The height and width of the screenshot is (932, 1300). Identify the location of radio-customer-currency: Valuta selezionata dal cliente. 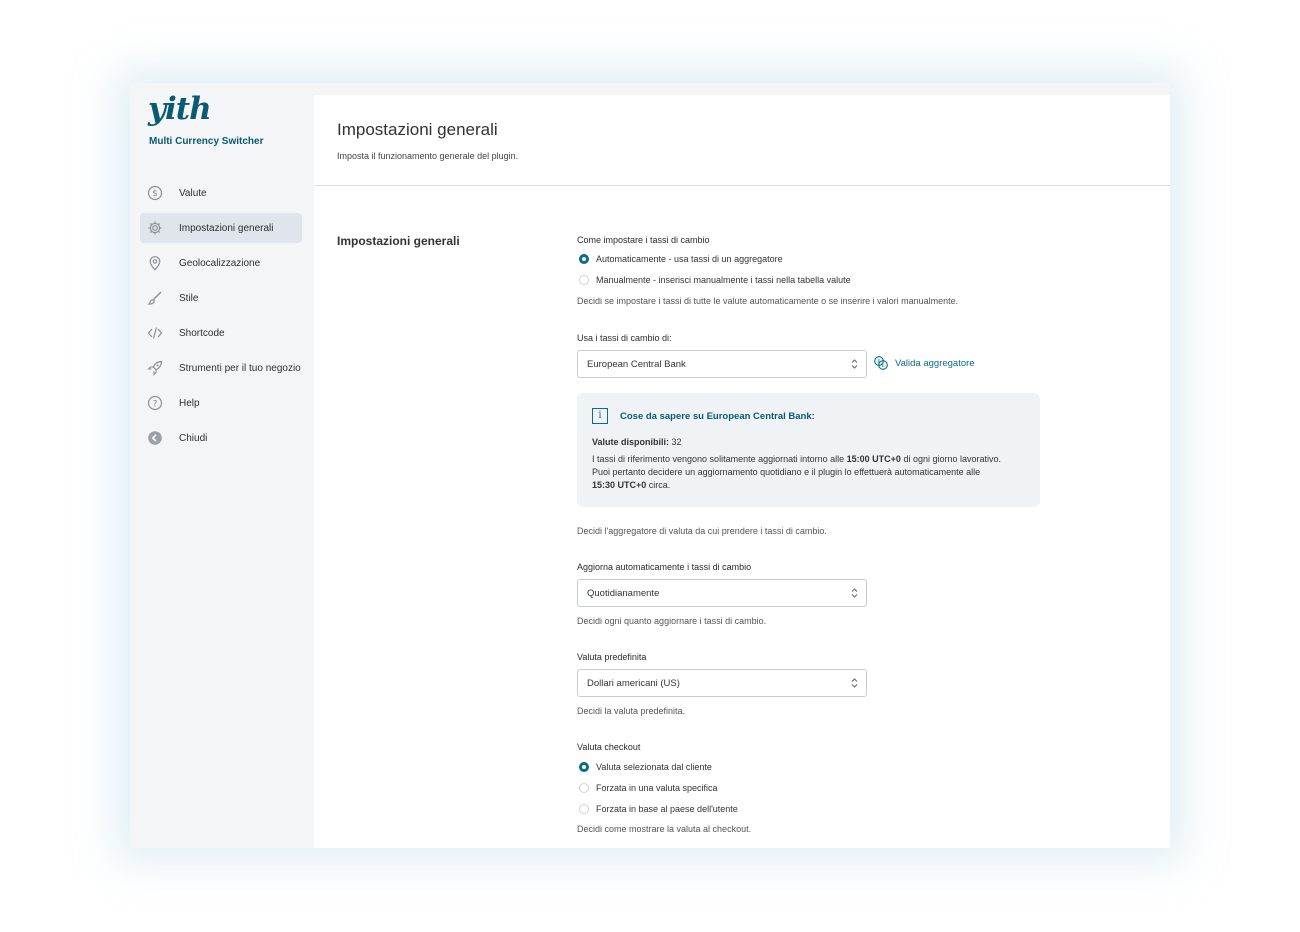
(645, 767).